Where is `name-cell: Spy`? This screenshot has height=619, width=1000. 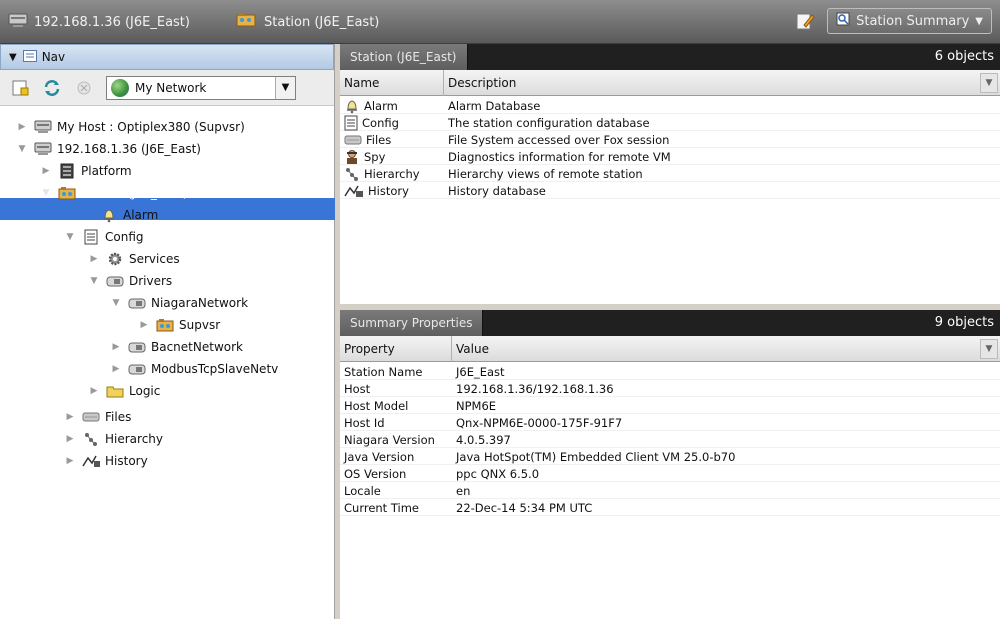 name-cell: Spy is located at coordinates (364, 157).